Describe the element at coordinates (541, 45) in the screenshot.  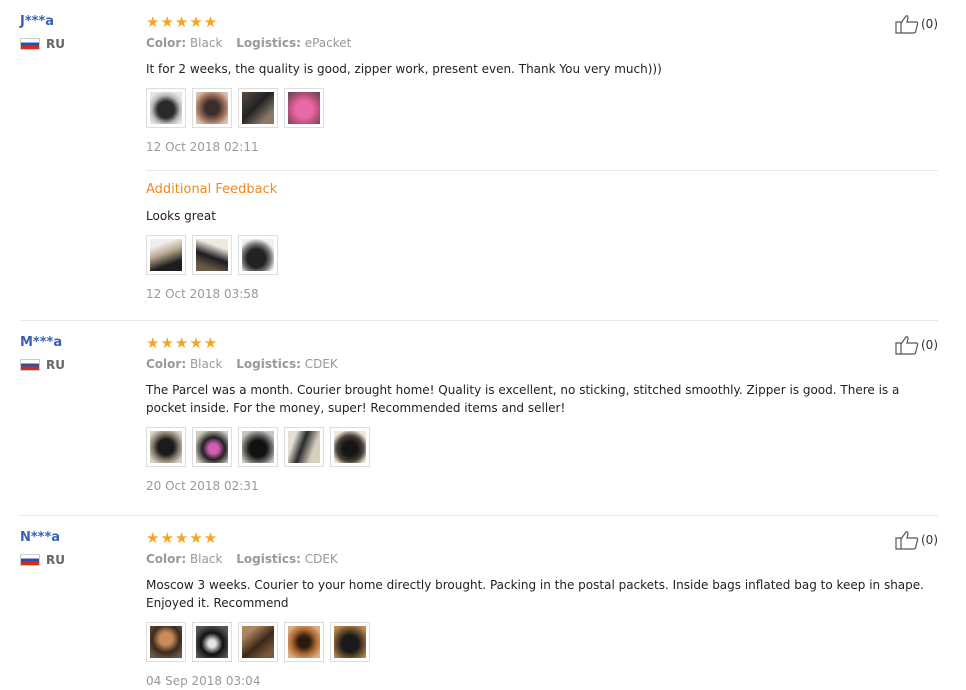
I see `review-attributes: Color: Black Logistics: ePacket` at that location.